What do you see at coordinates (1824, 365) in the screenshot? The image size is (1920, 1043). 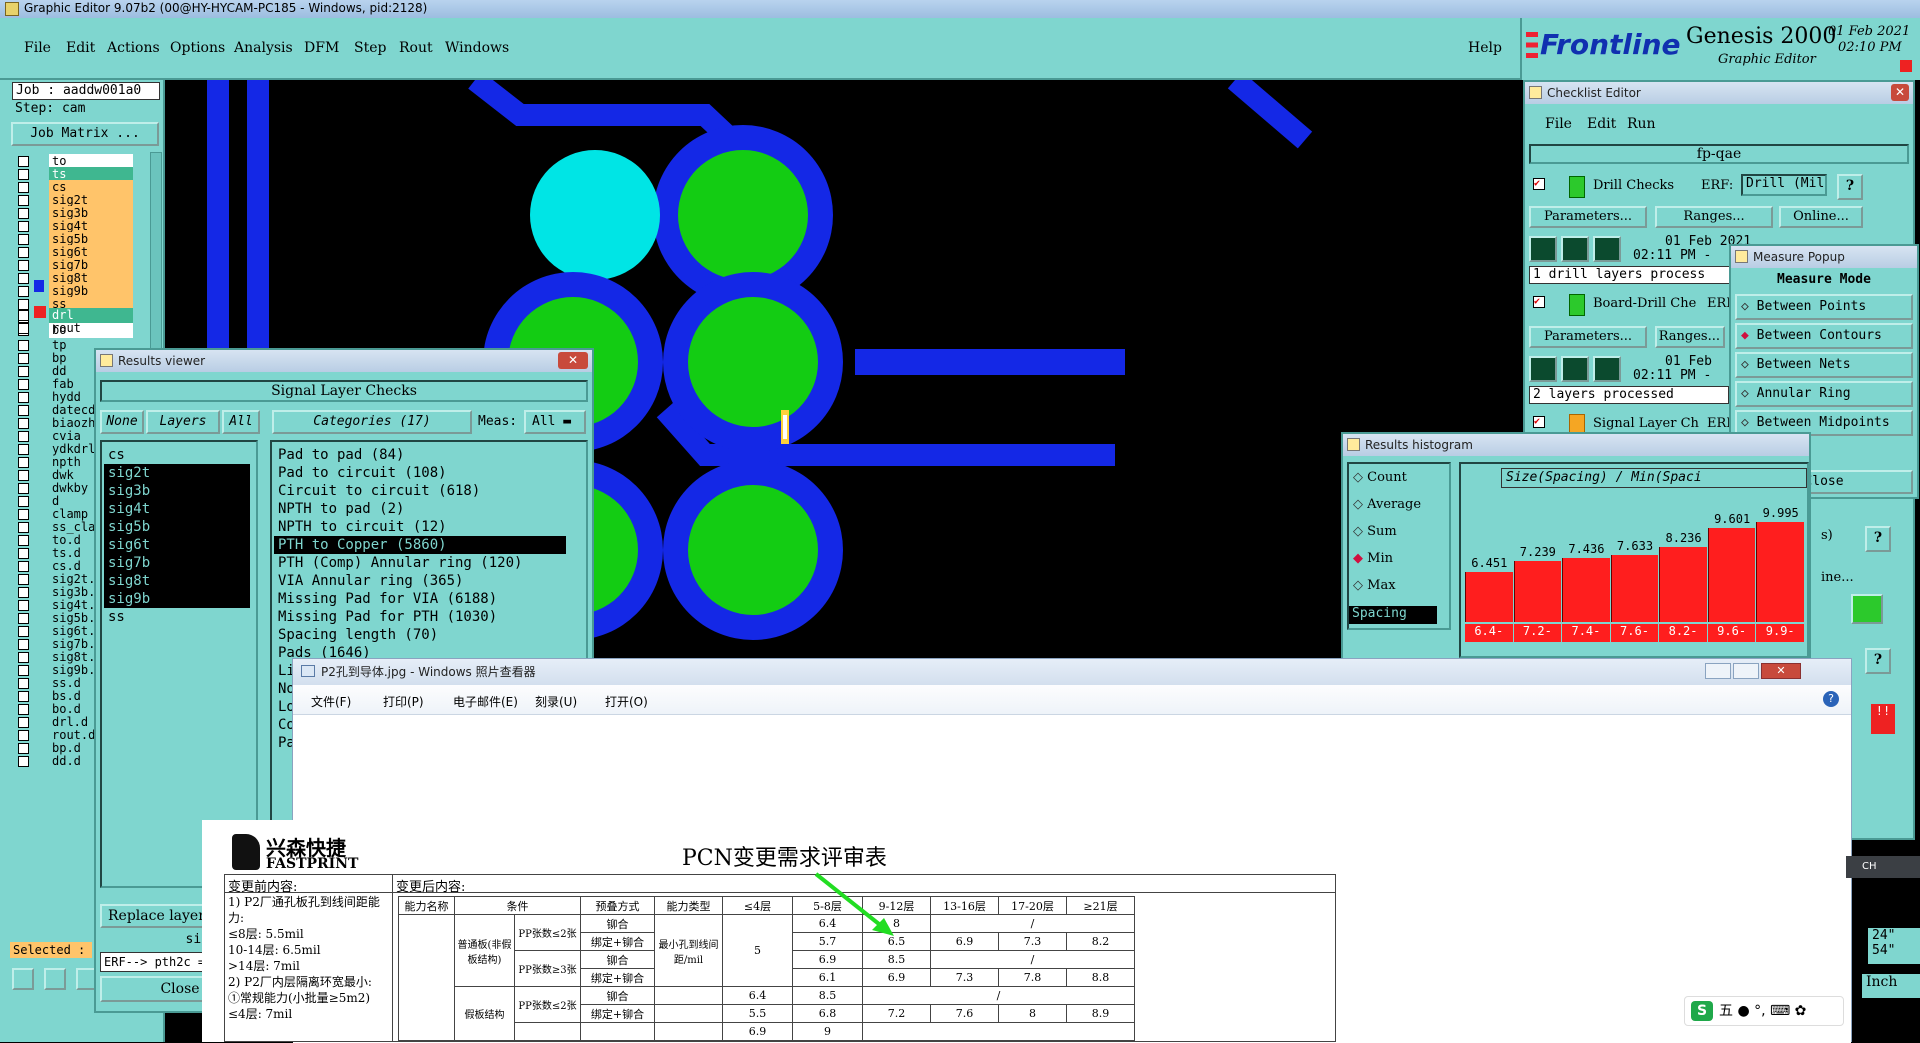 I see `measure-mode-option: ◇ Between Nets` at bounding box center [1824, 365].